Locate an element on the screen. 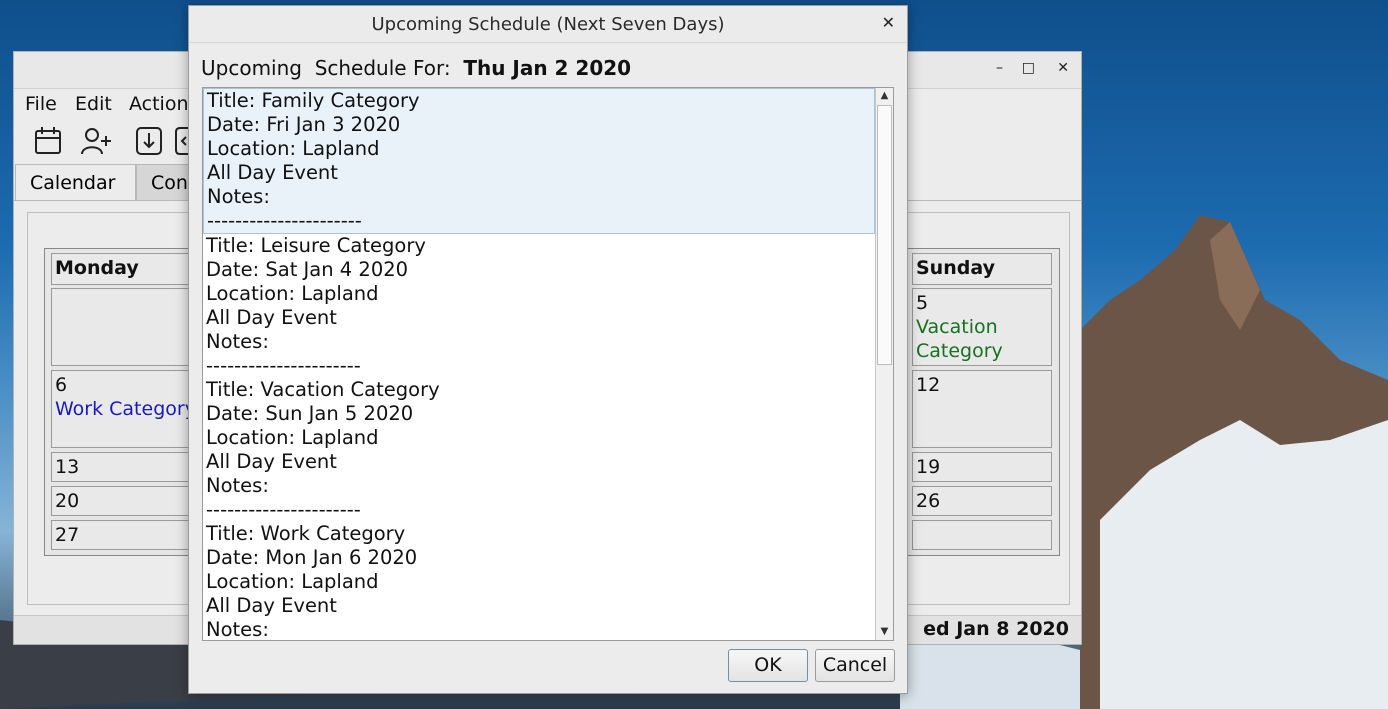 This screenshot has width=1388, height=709. cancel-button: Cancel is located at coordinates (855, 665).